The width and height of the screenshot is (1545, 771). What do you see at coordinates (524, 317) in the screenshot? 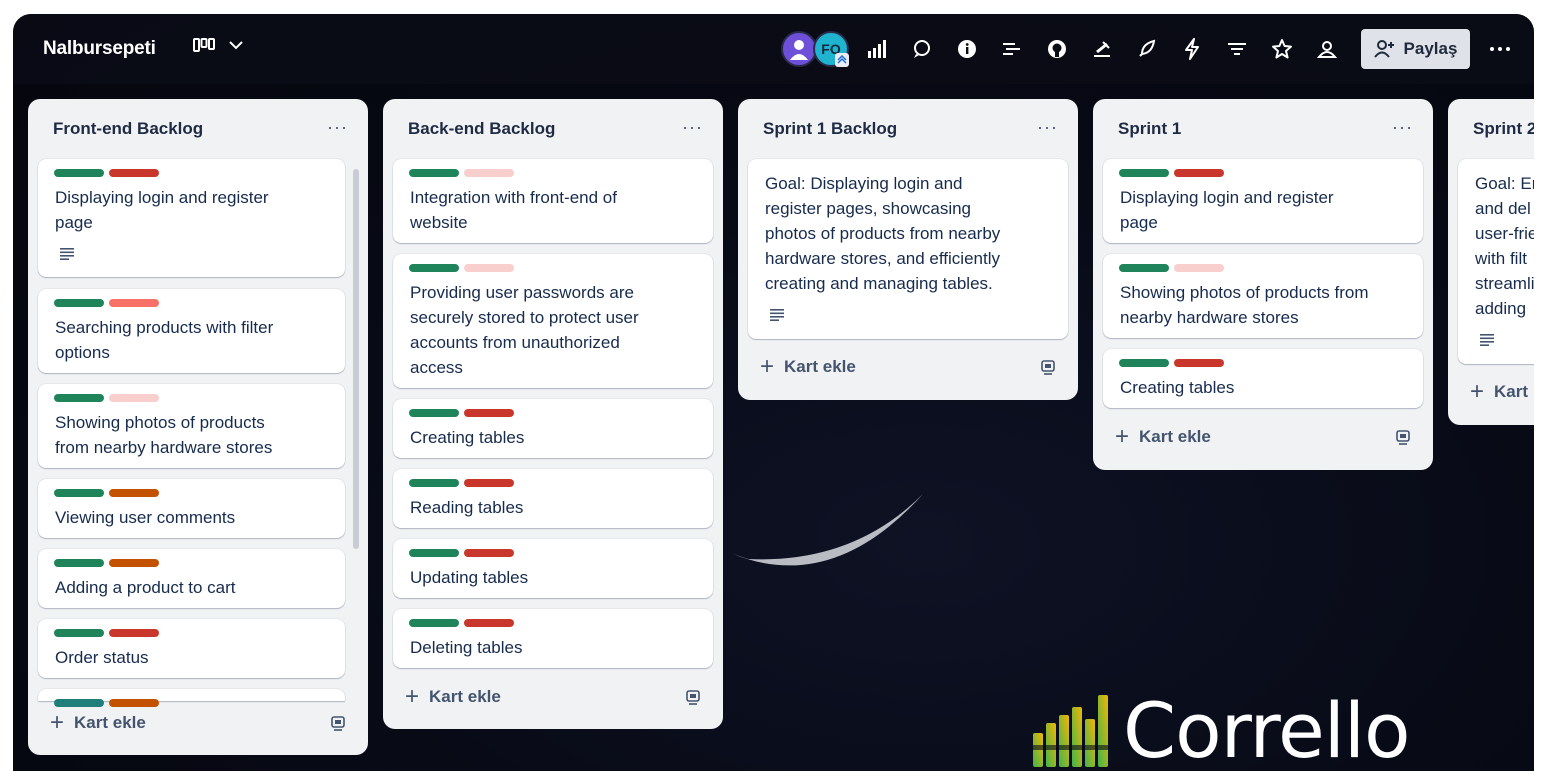
I see `card-title-line: securely stored to protect user` at bounding box center [524, 317].